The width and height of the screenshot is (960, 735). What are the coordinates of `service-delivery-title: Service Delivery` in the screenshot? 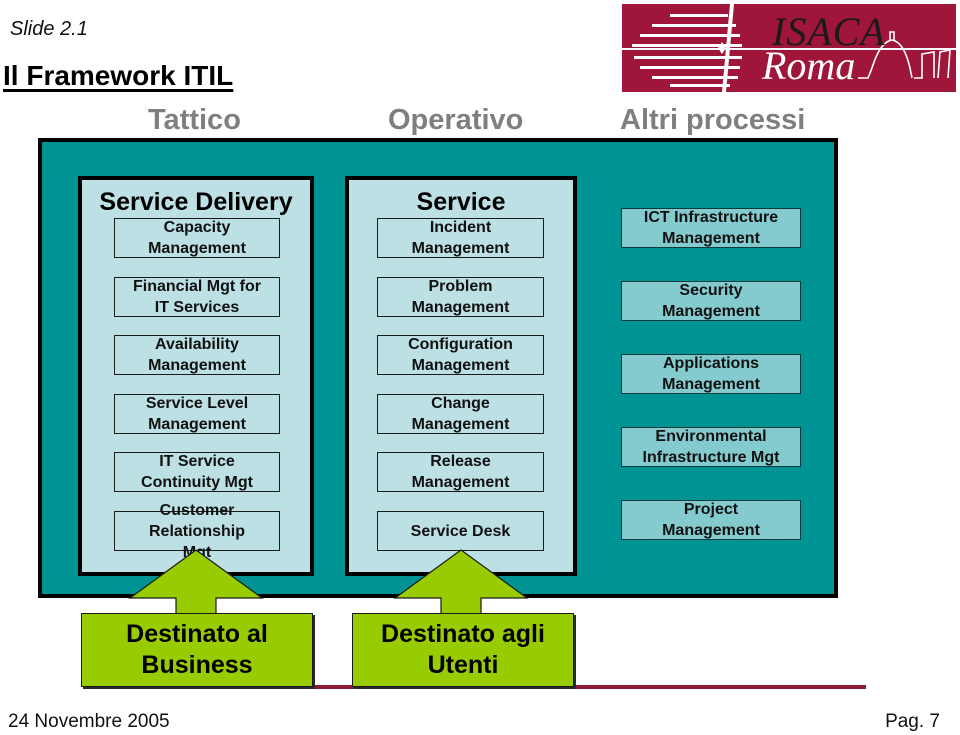 It's located at (196, 202).